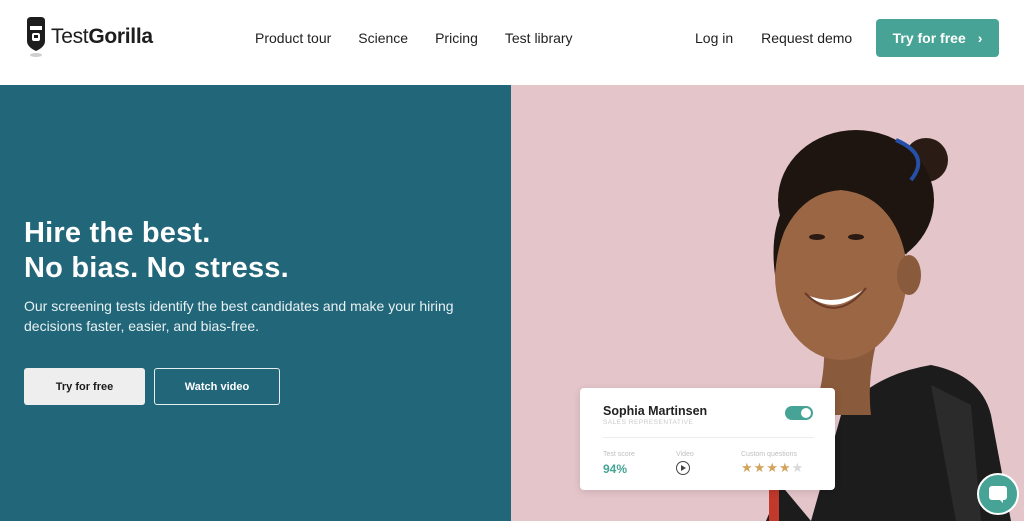  I want to click on hero-headline-line-1: Hire the best., so click(117, 233).